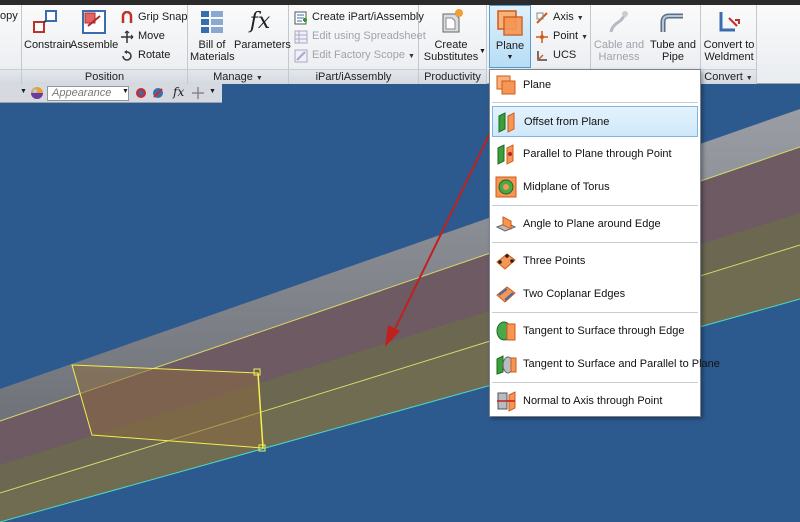 The image size is (800, 522). What do you see at coordinates (127, 17) in the screenshot?
I see `grip-snap-icon` at bounding box center [127, 17].